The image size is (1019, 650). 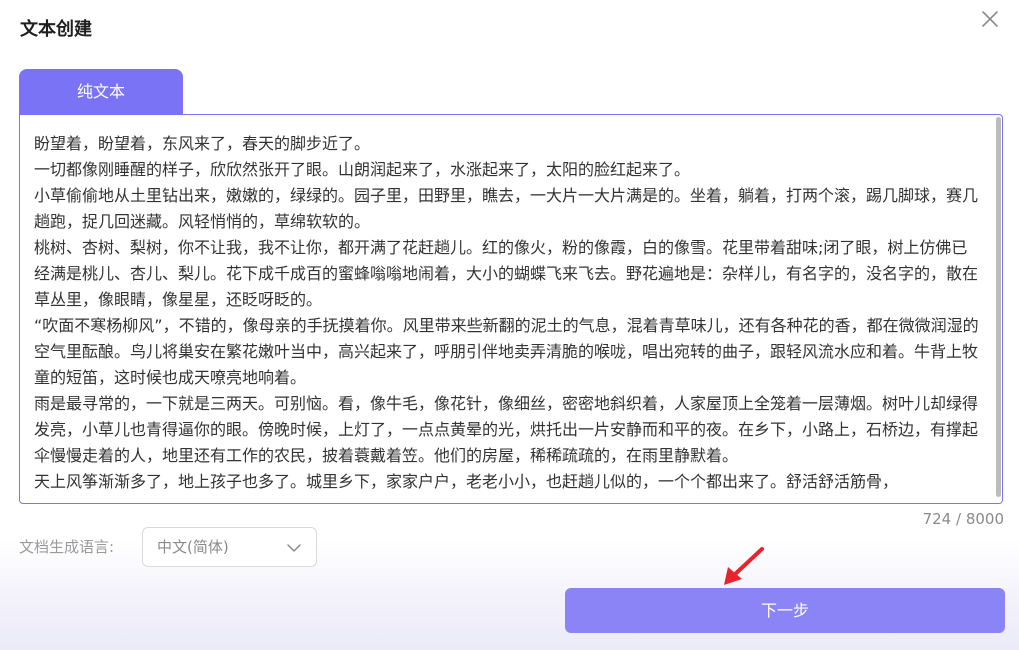 What do you see at coordinates (193, 547) in the screenshot?
I see `language-select-value: 中文(简体)` at bounding box center [193, 547].